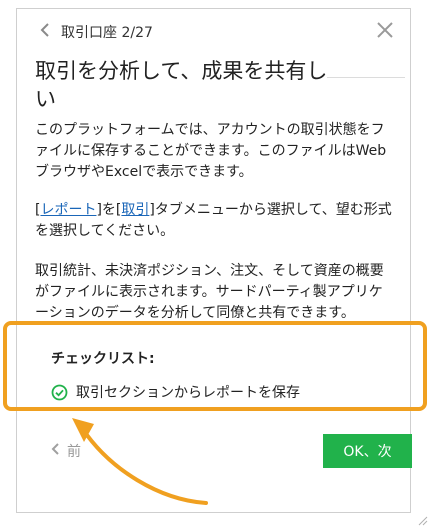 The width and height of the screenshot is (430, 528). Describe the element at coordinates (385, 30) in the screenshot. I see `close-icon` at that location.